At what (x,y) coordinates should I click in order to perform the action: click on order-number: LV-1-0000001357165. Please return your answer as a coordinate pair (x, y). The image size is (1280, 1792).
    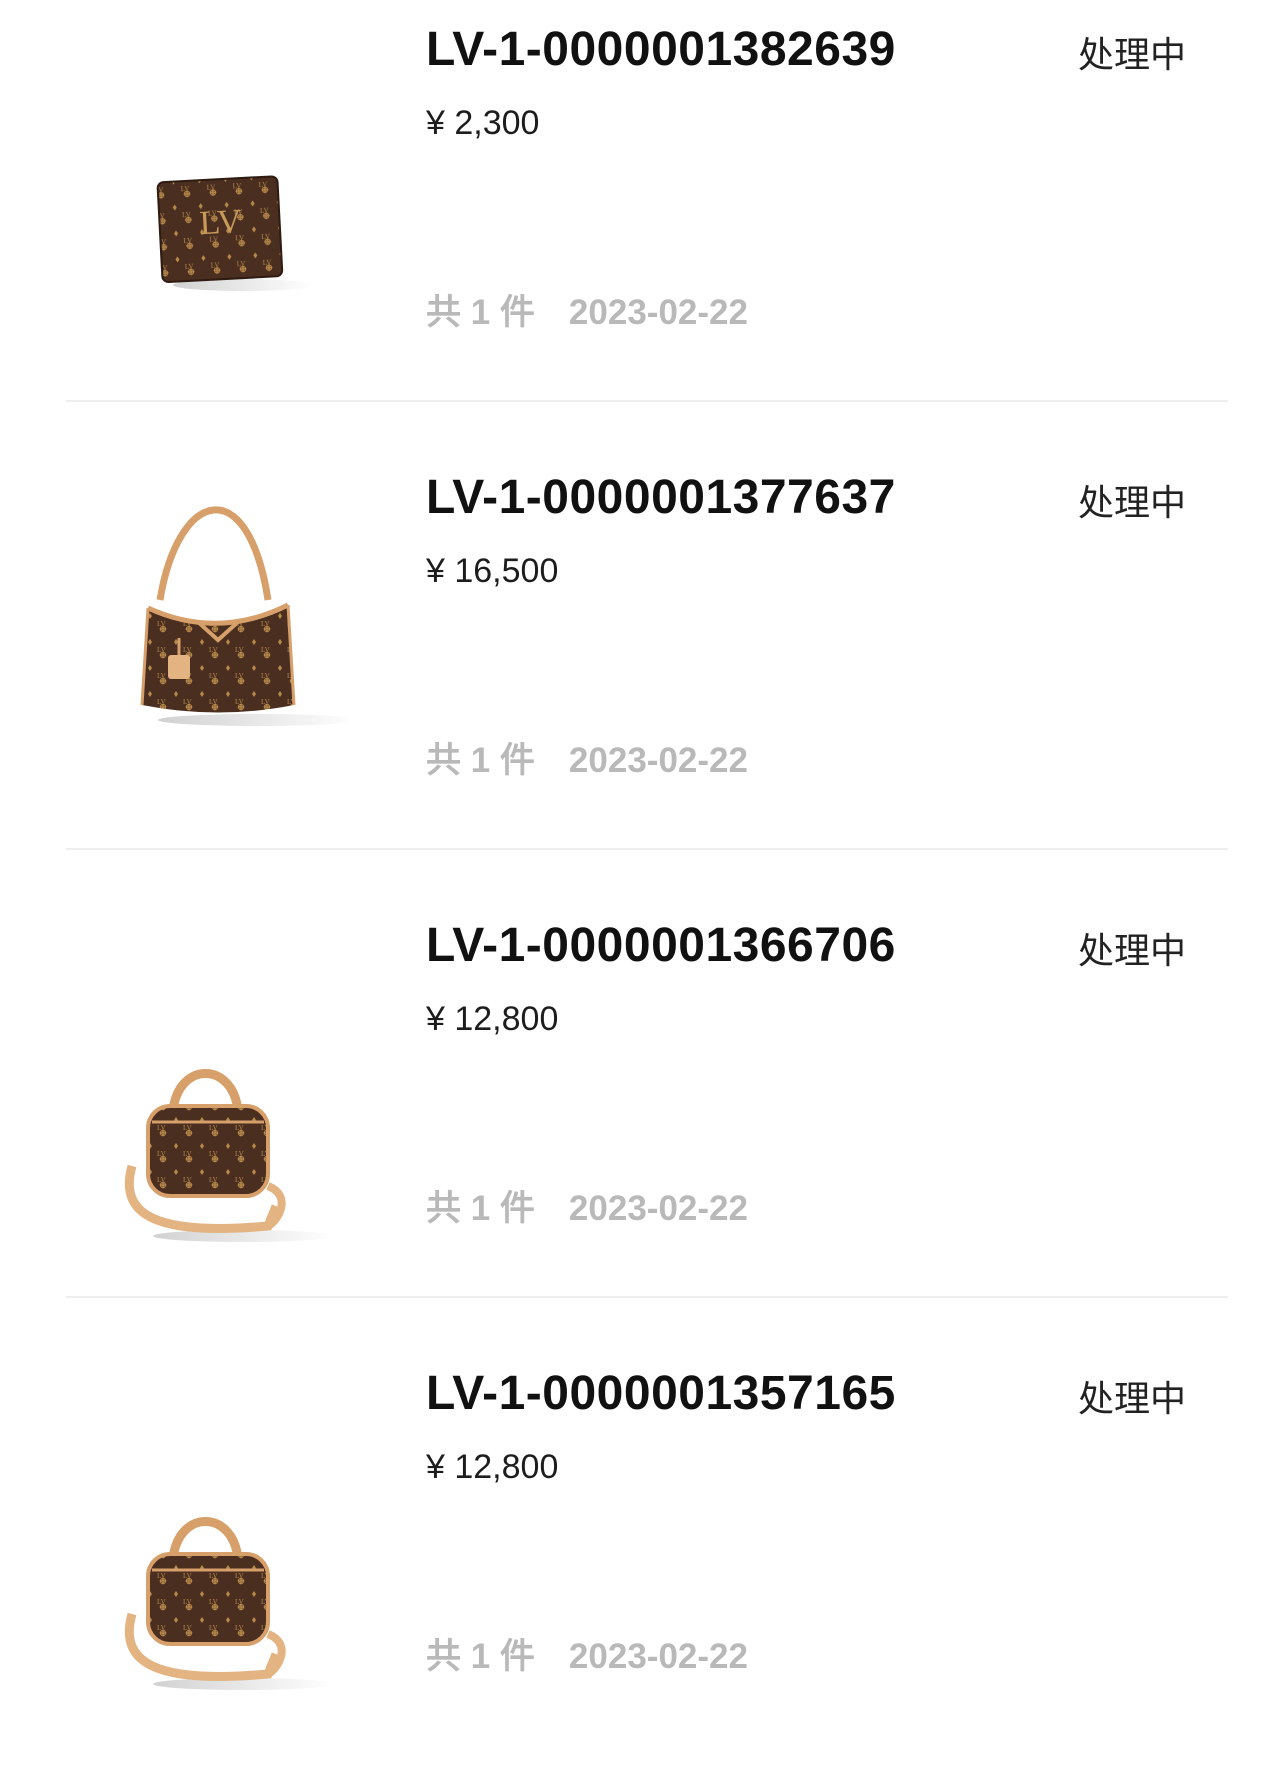
    Looking at the image, I should click on (661, 1393).